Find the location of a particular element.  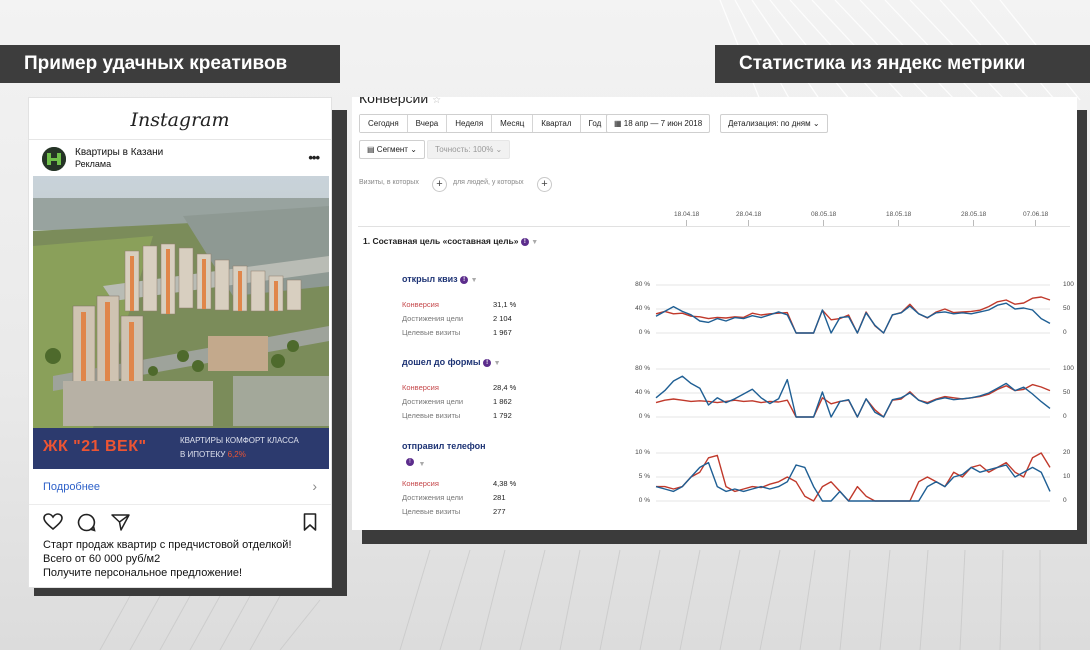

chart-phone is located at coordinates (853, 477).